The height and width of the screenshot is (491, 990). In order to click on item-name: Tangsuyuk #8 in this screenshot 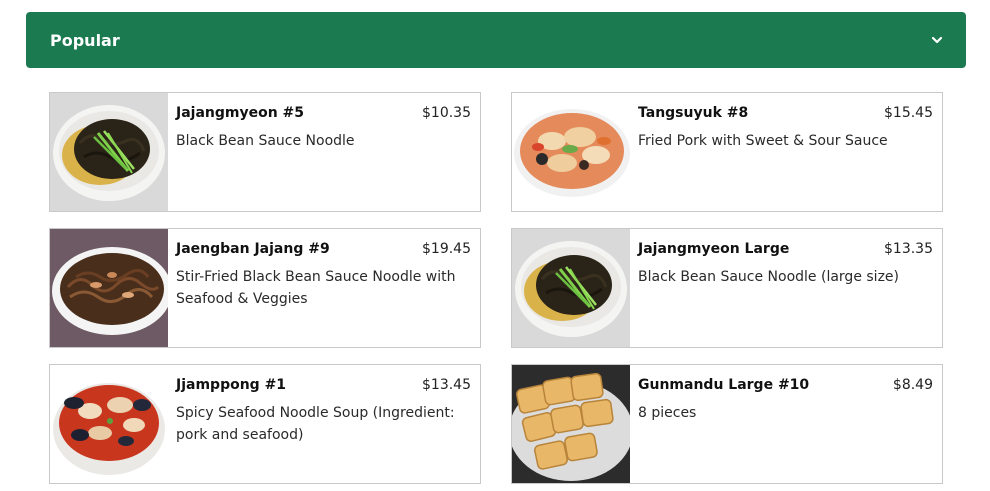, I will do `click(693, 113)`.